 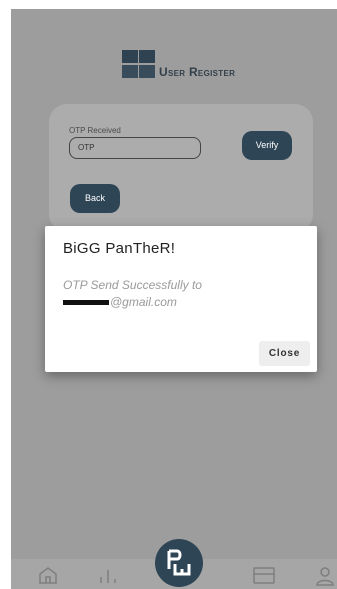 What do you see at coordinates (212, 72) in the screenshot?
I see `page-title-second: Register` at bounding box center [212, 72].